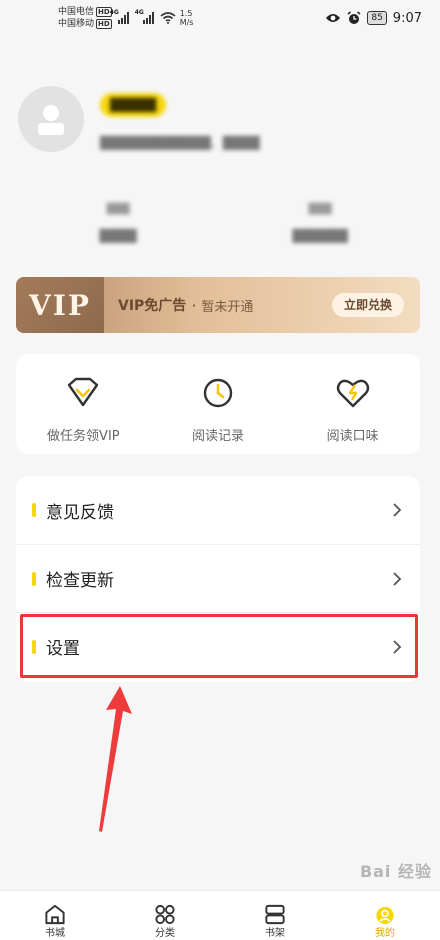  I want to click on bookshelf-icon, so click(275, 914).